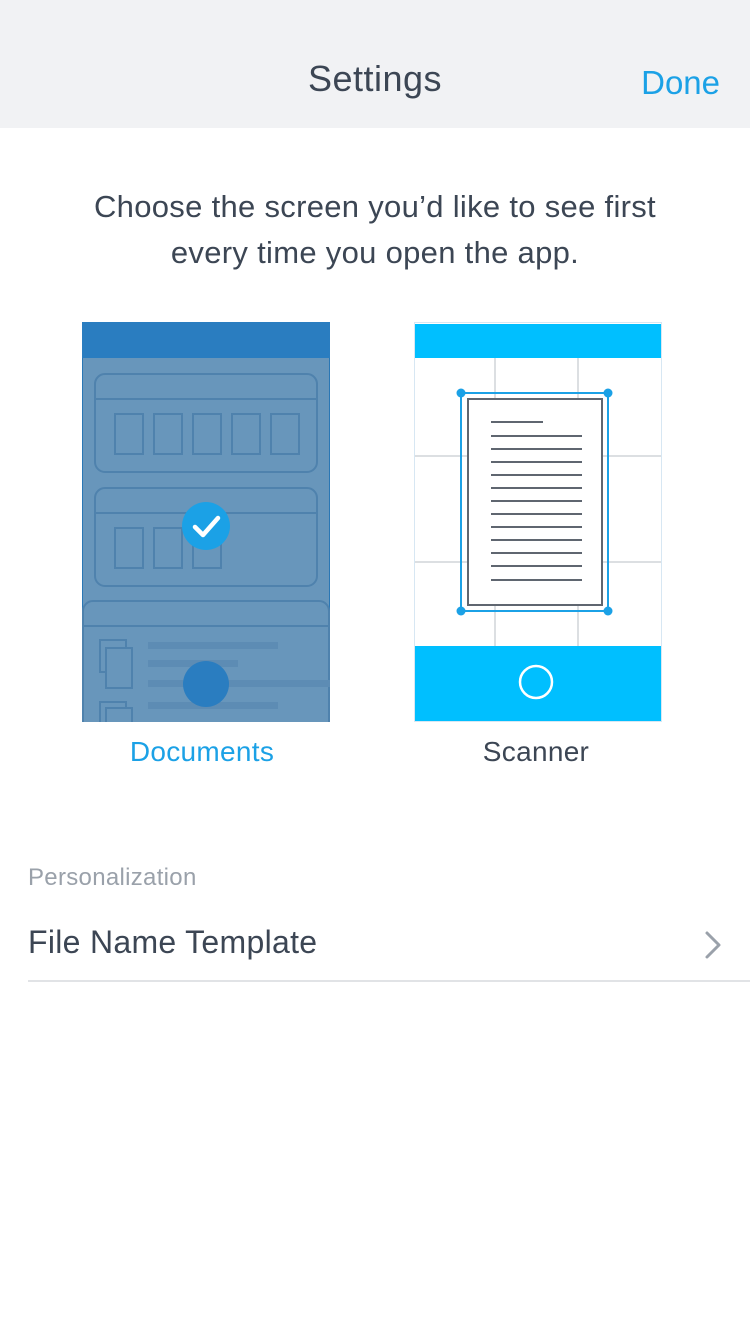 The height and width of the screenshot is (1334, 750). I want to click on scanner-preview-icon, so click(538, 522).